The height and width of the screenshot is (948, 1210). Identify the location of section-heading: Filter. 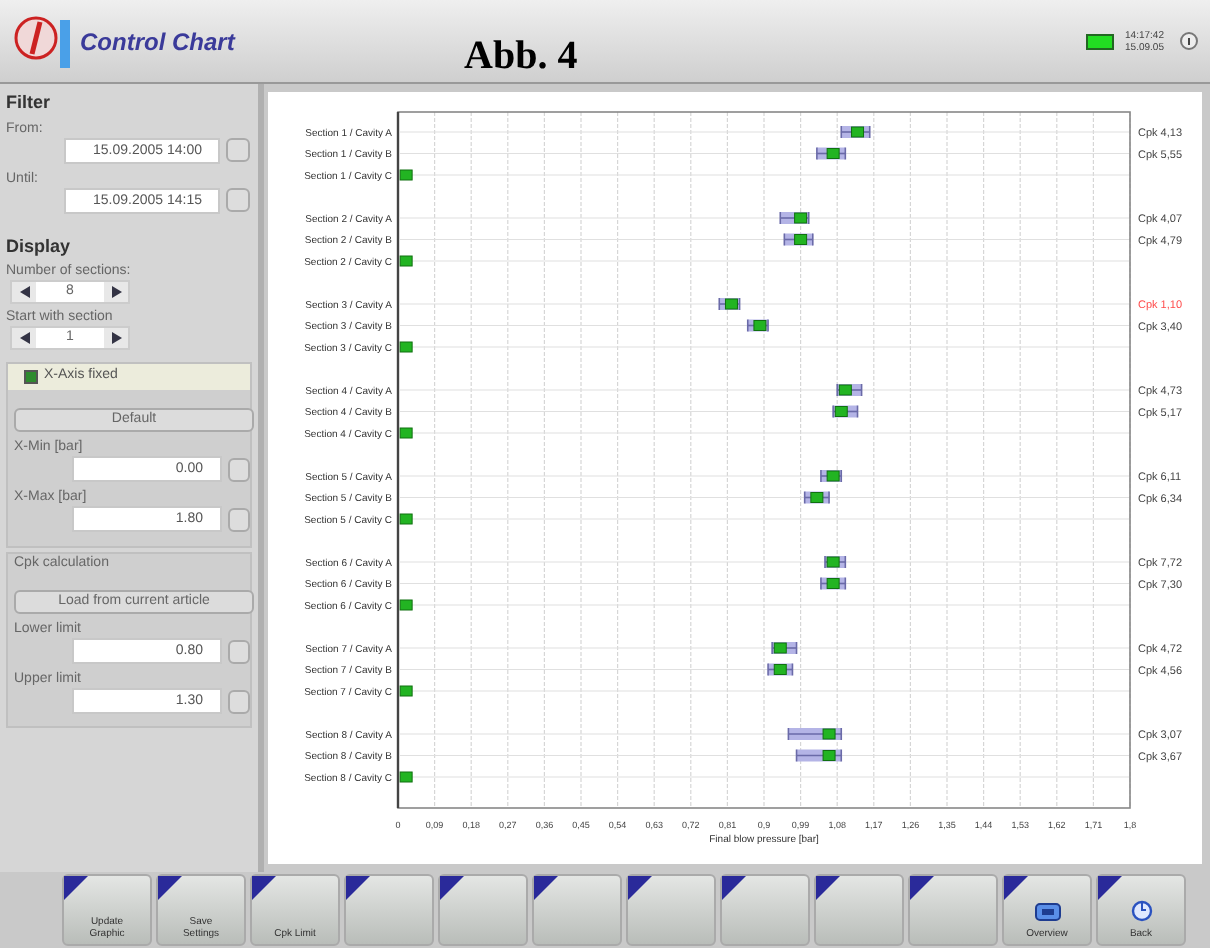
(28, 103).